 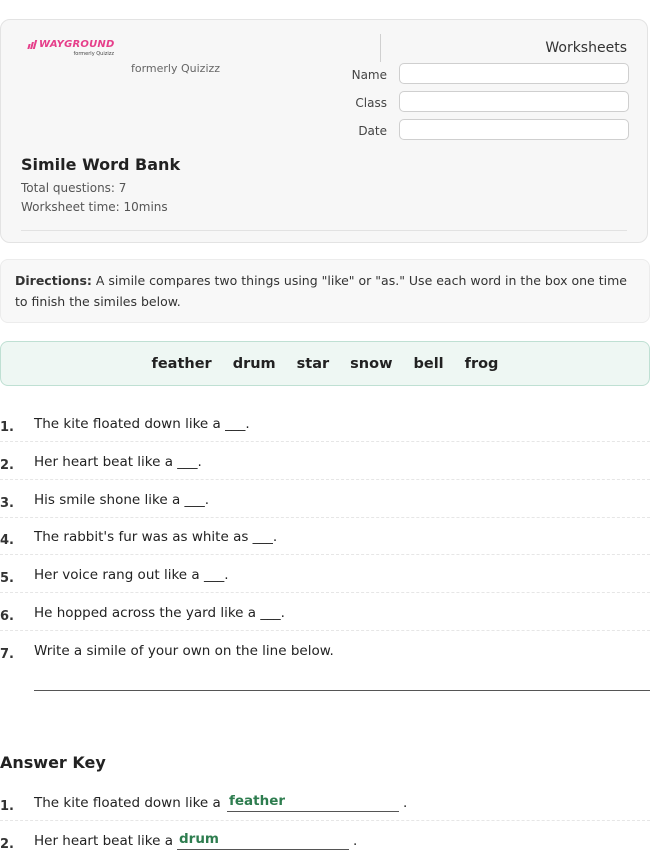 What do you see at coordinates (263, 840) in the screenshot?
I see `answer-blank: drum` at bounding box center [263, 840].